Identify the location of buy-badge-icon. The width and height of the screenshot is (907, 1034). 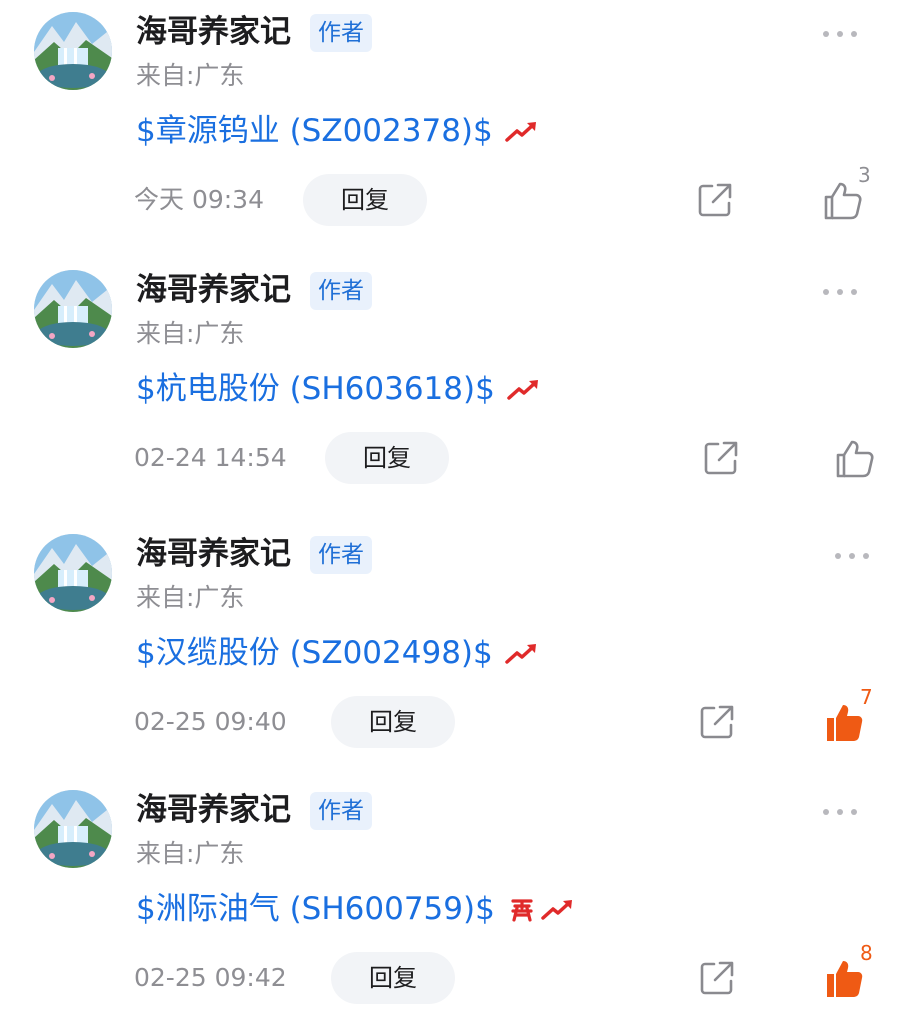
(521, 909).